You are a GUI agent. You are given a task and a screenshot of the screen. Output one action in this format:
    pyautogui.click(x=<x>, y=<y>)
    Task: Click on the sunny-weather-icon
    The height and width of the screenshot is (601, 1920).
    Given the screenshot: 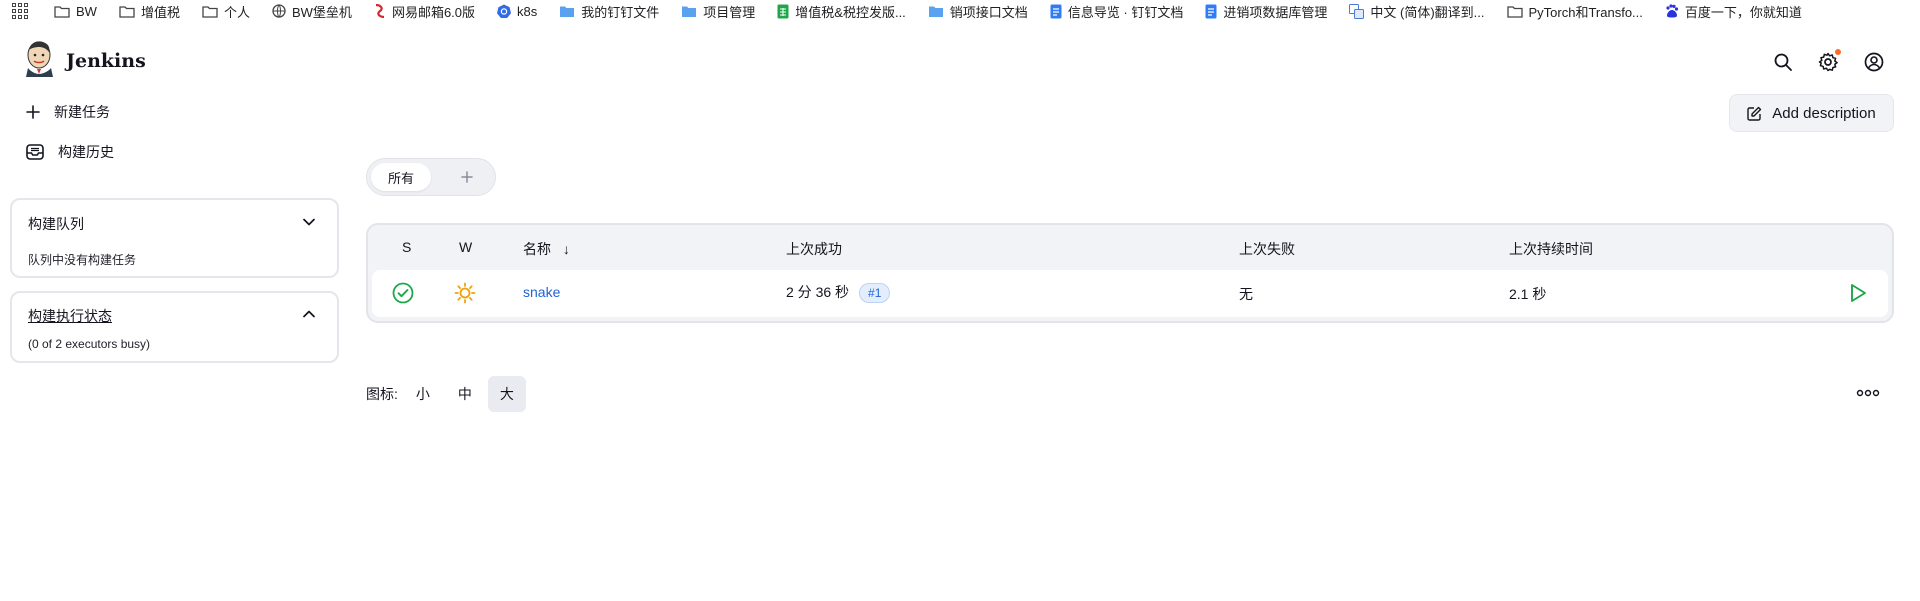 What is the action you would take?
    pyautogui.click(x=465, y=293)
    